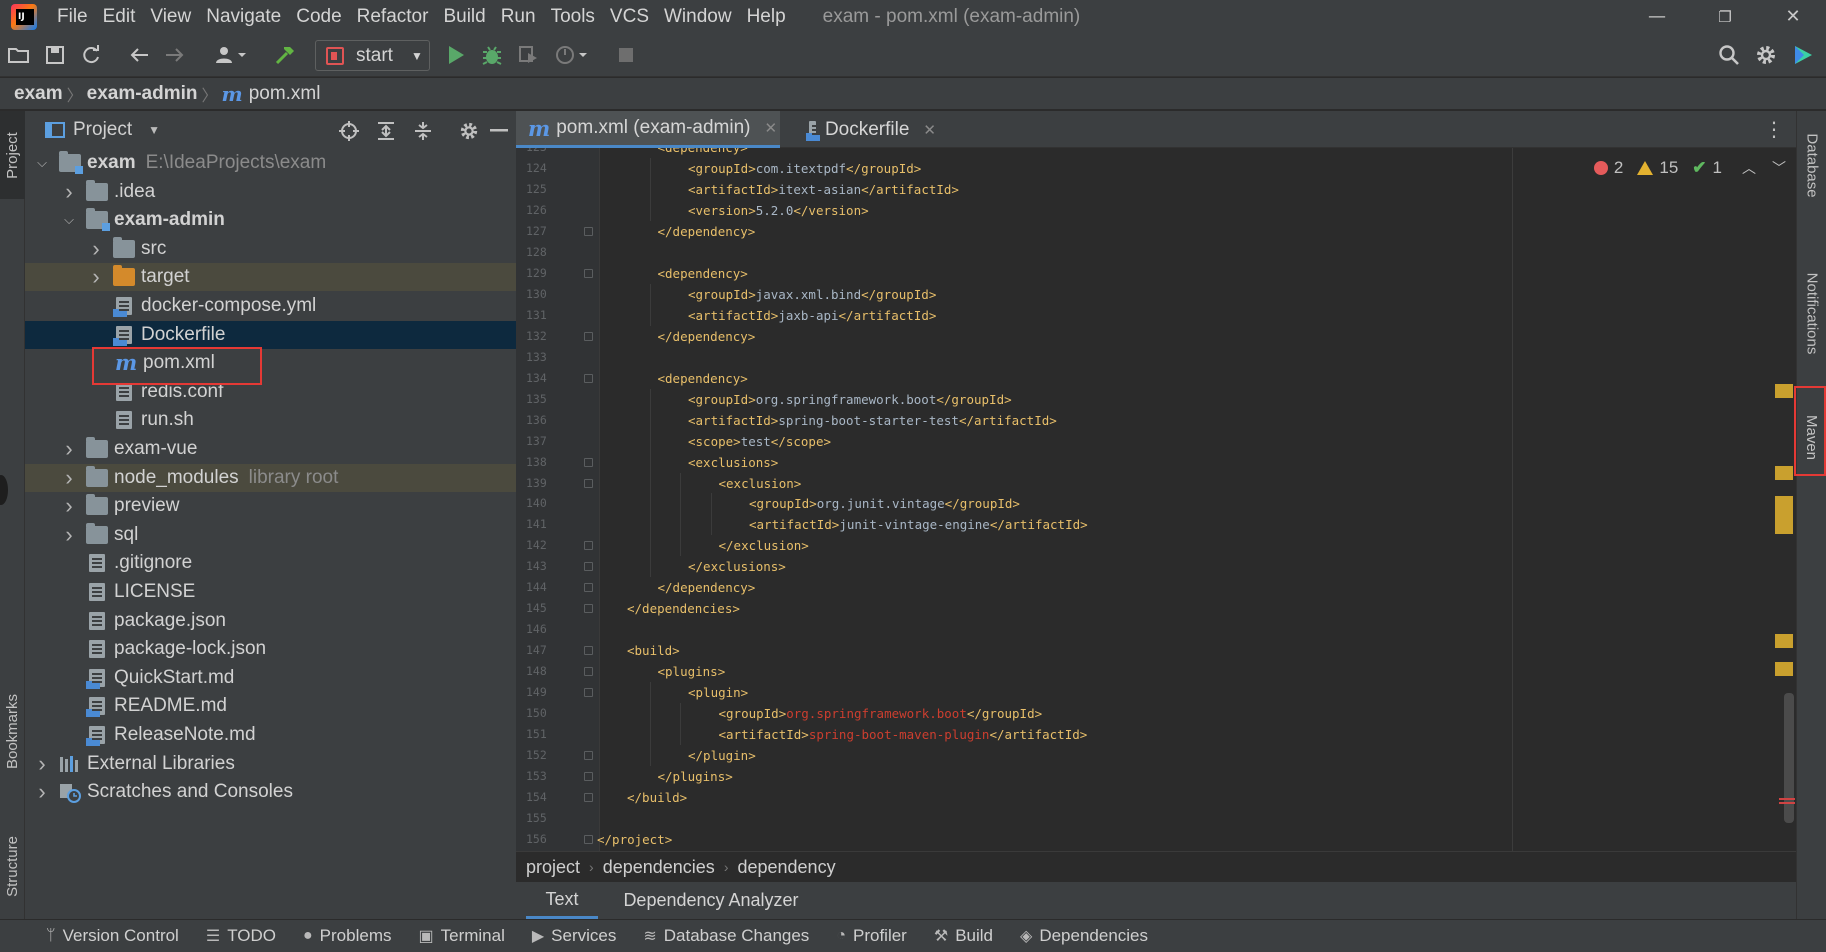 This screenshot has height=952, width=1826. What do you see at coordinates (232, 55) in the screenshot?
I see `user-dropdown-icon` at bounding box center [232, 55].